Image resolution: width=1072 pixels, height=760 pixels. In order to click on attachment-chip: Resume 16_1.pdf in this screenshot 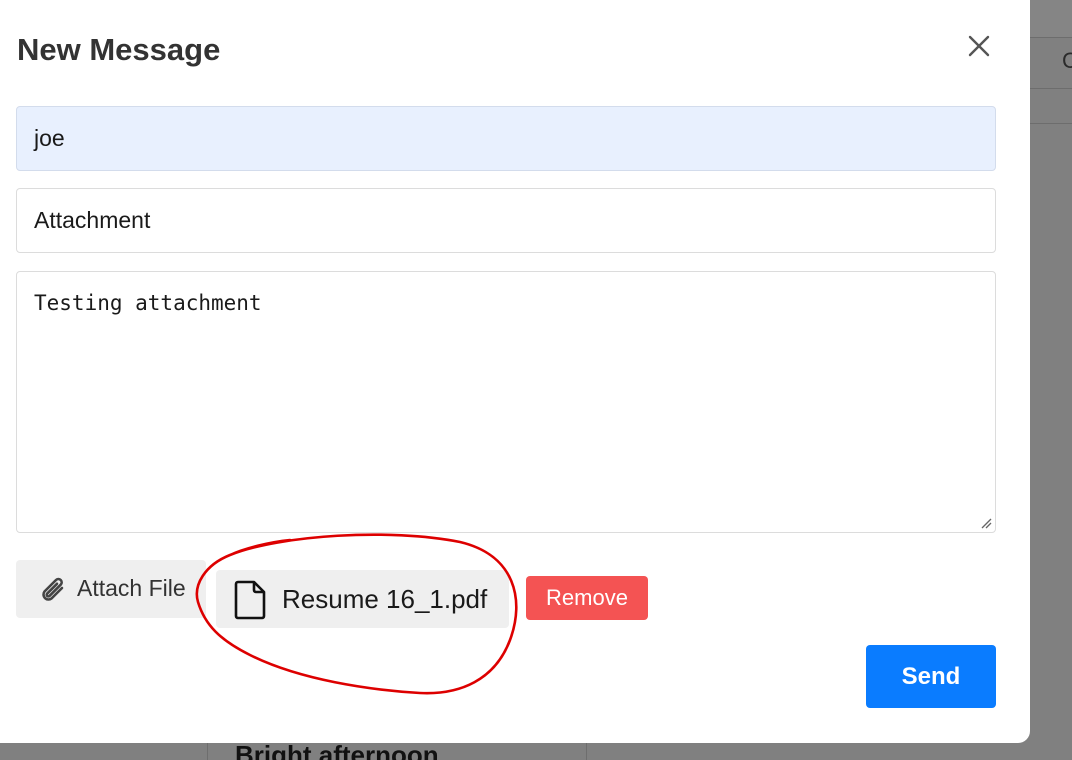, I will do `click(362, 599)`.